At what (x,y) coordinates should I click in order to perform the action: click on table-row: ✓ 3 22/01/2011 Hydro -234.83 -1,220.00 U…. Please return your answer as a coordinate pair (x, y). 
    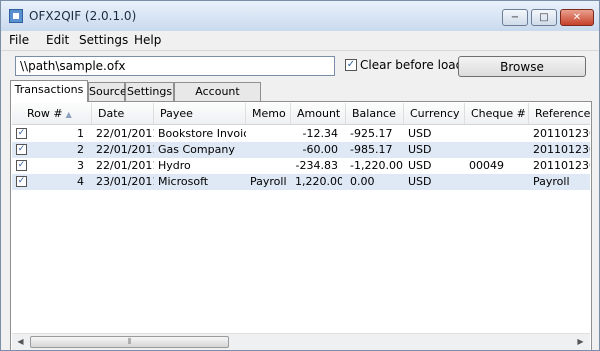
    Looking at the image, I should click on (301, 166).